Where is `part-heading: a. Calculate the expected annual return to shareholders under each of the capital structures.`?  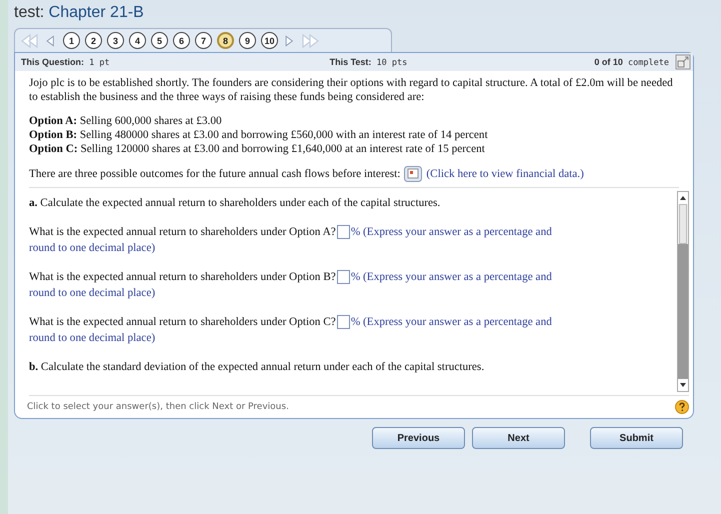
part-heading: a. Calculate the expected annual return to shareholders under each of the capital structures. is located at coordinates (235, 203).